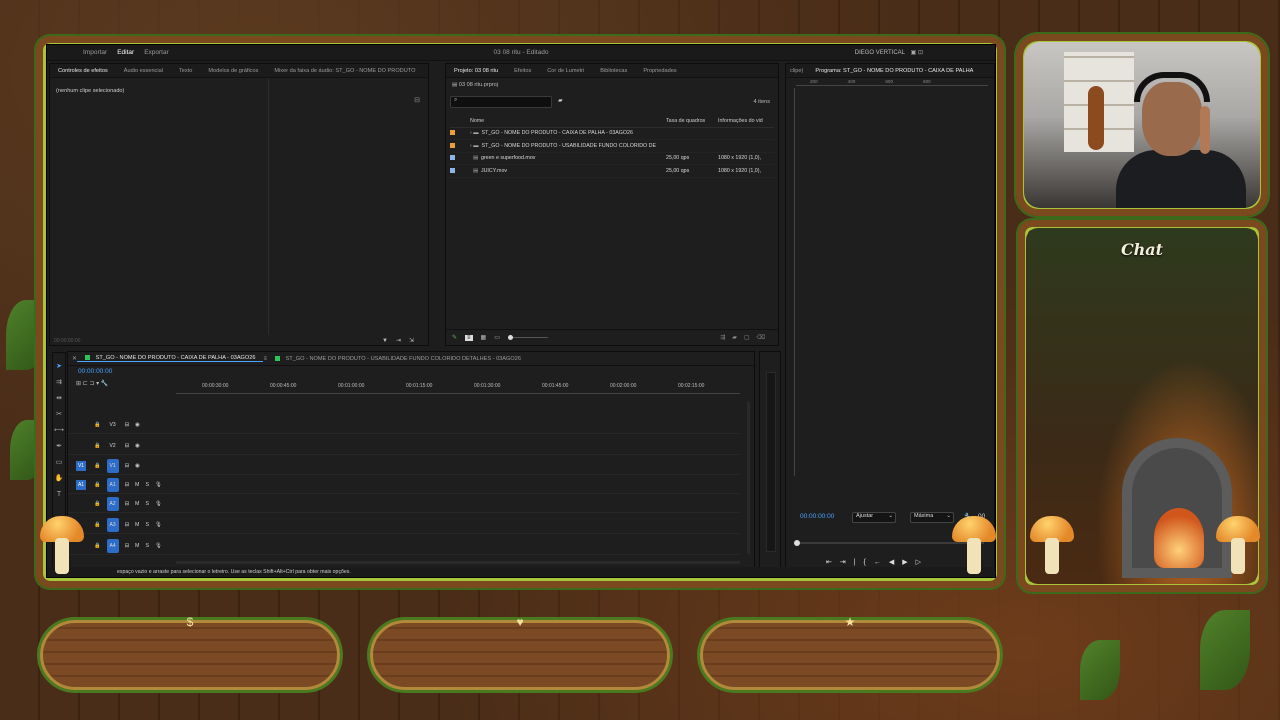 This screenshot has height=720, width=1280. I want to click on tab-project: Projeto: 03 08 ritu, so click(476, 71).